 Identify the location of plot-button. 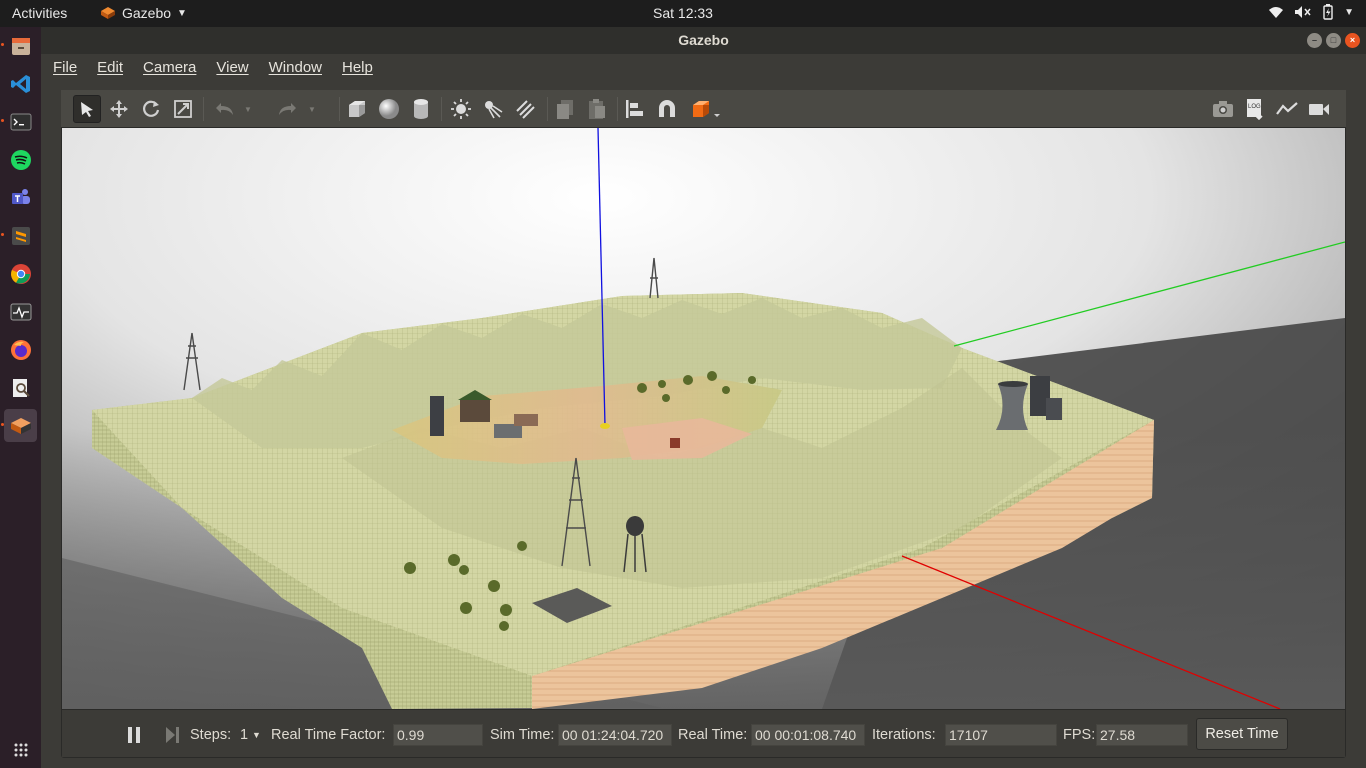
(1287, 109).